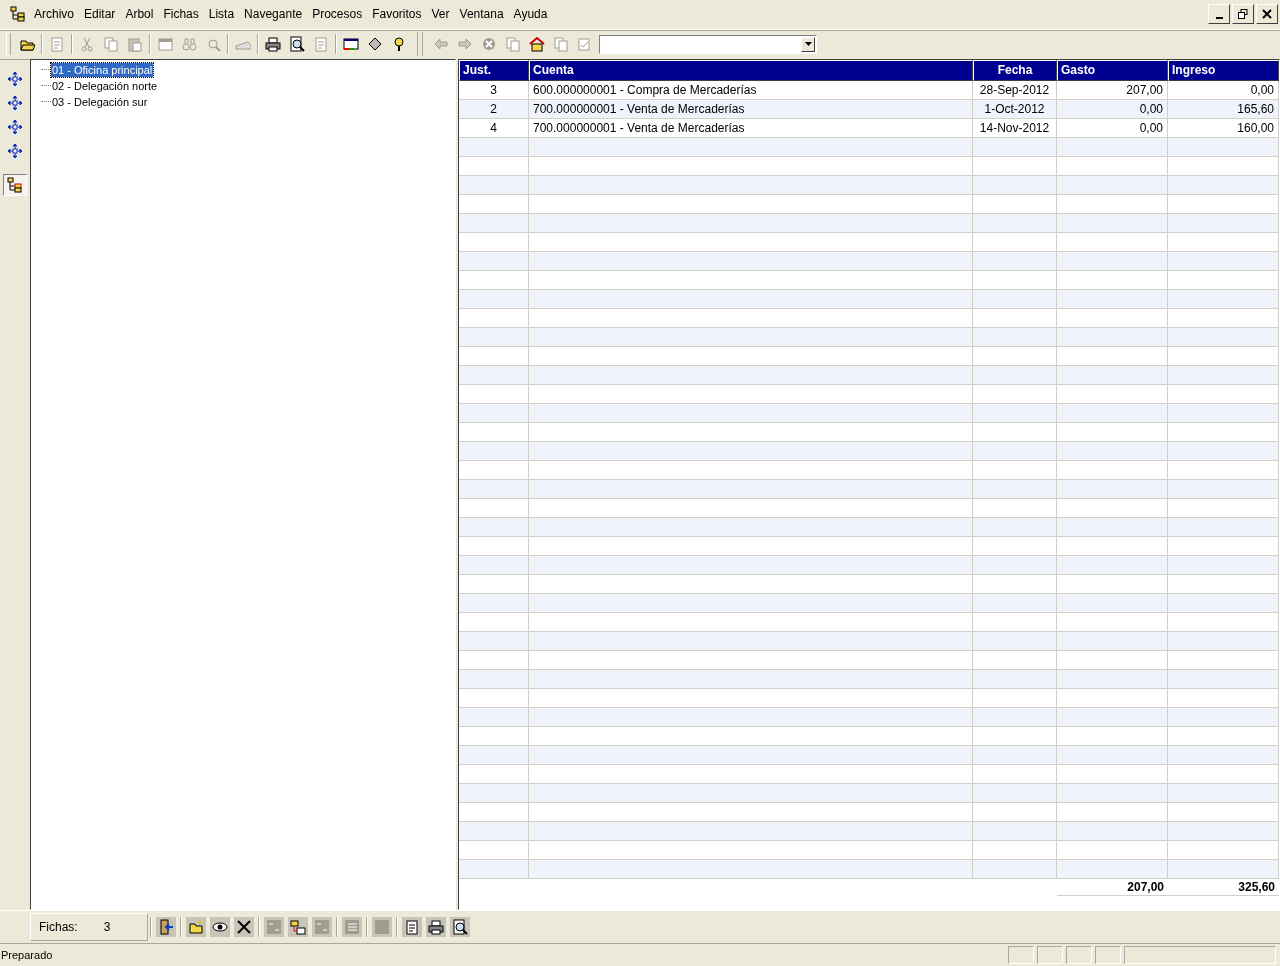 Image resolution: width=1280 pixels, height=966 pixels. I want to click on print-preview-button, so click(460, 927).